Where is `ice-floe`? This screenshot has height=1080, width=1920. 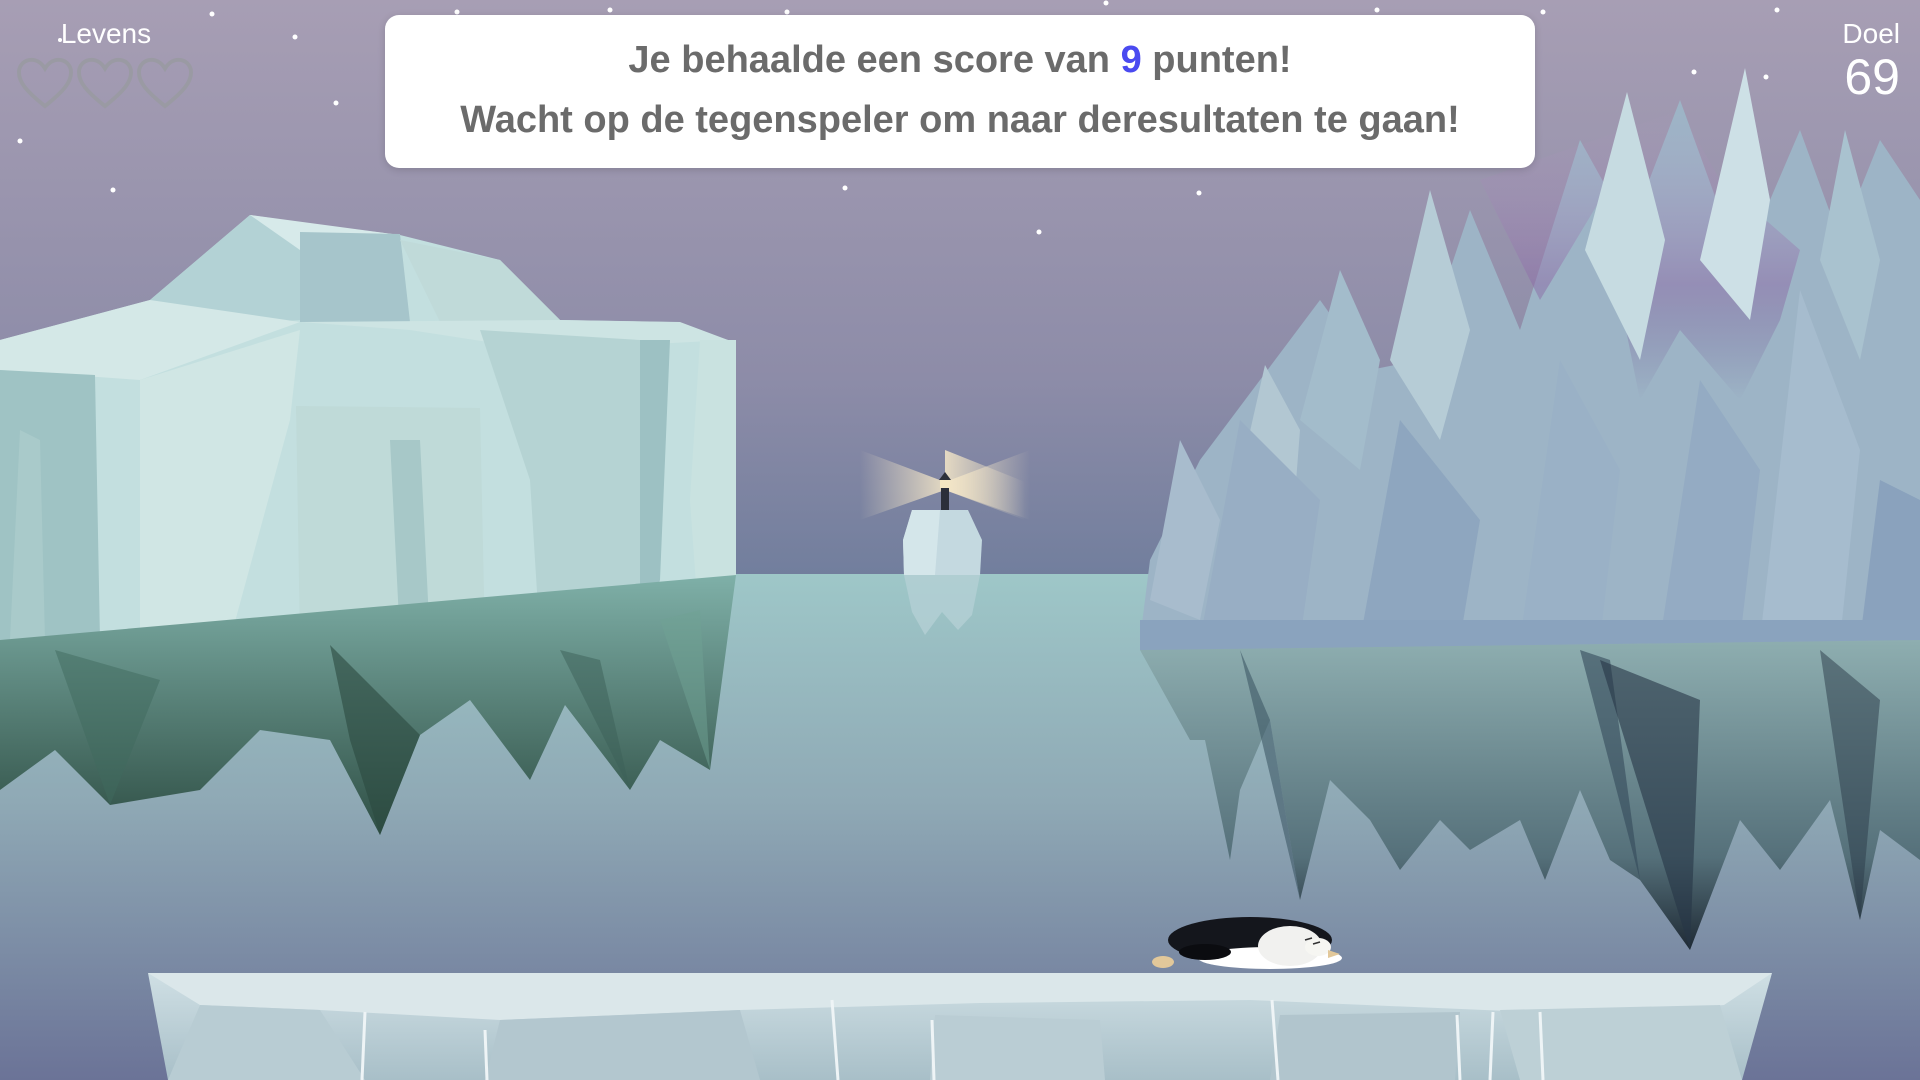
ice-floe is located at coordinates (960, 1026).